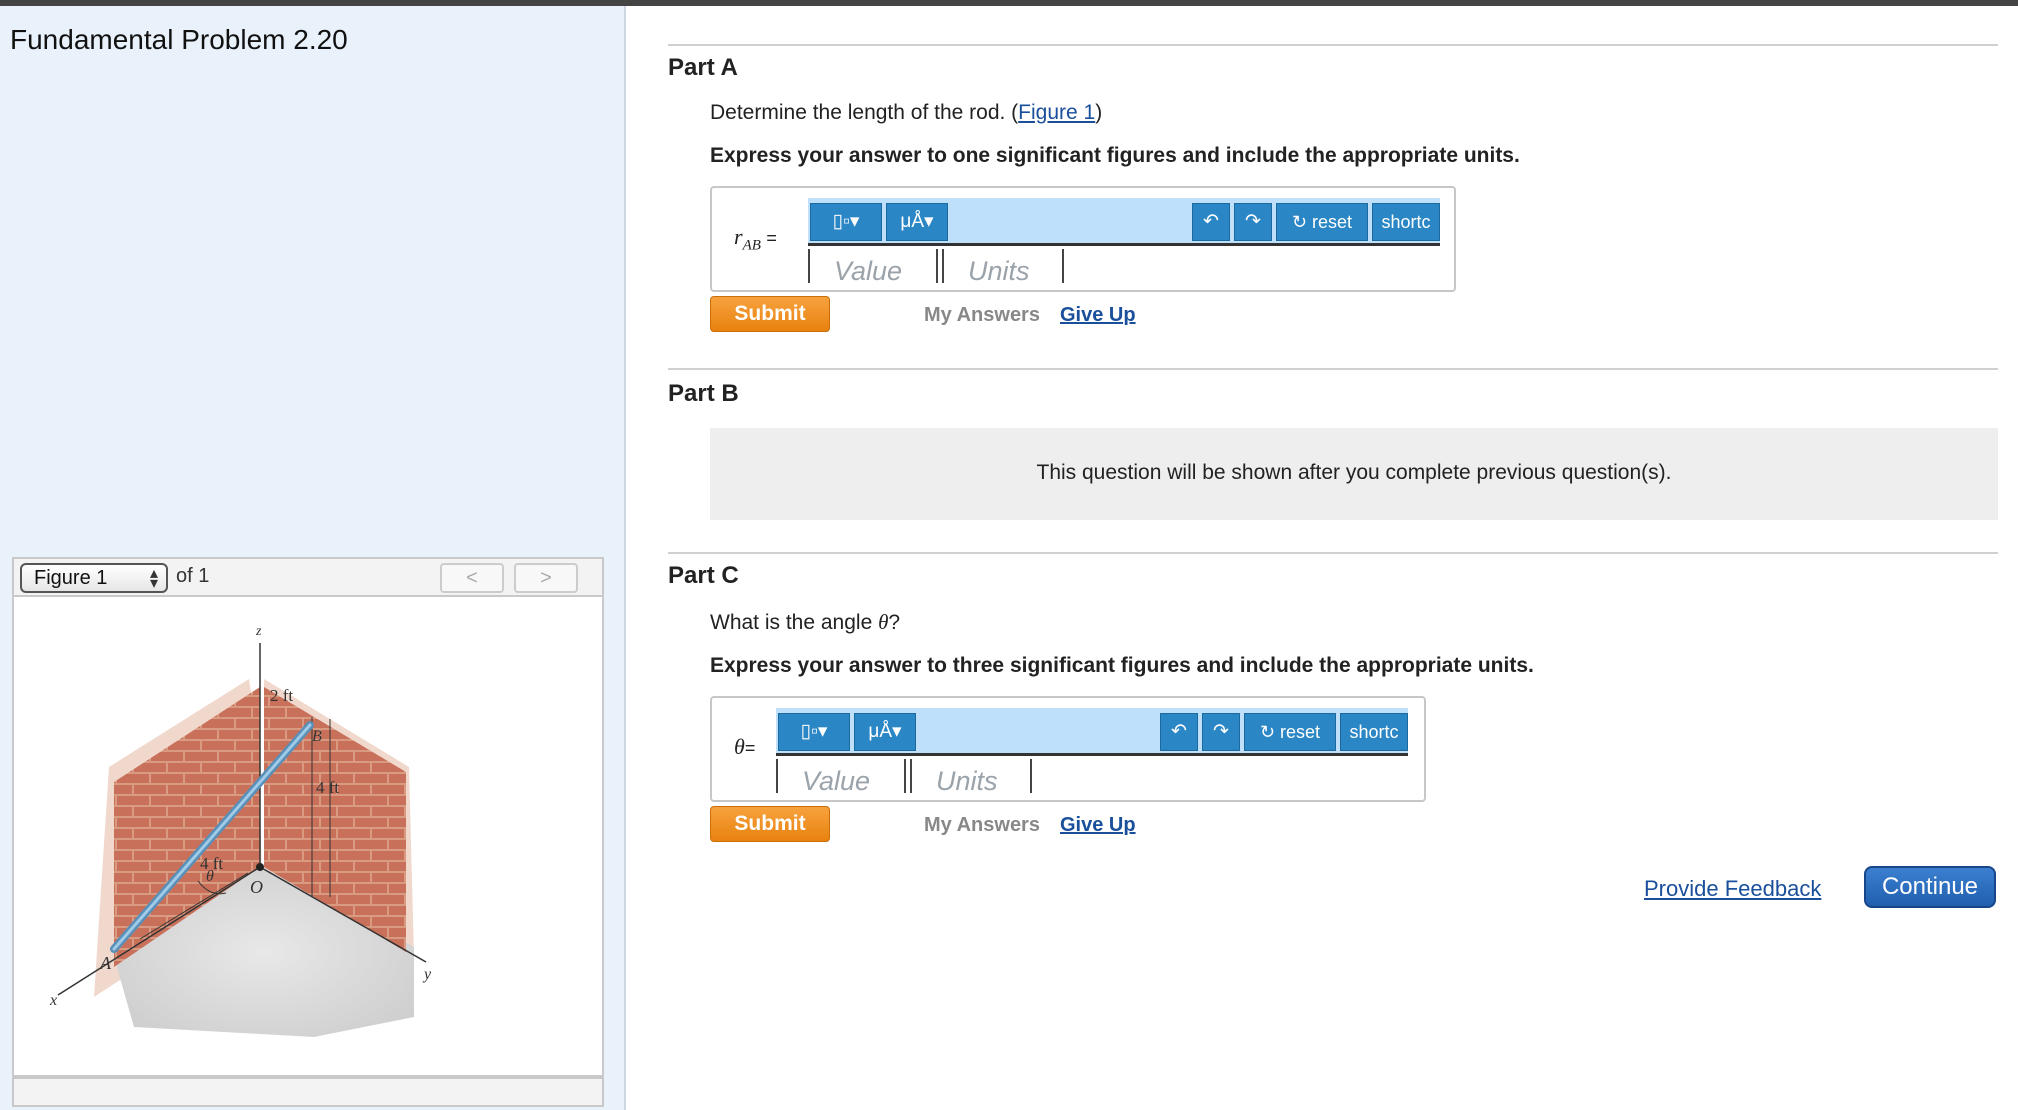  Describe the element at coordinates (472, 578) in the screenshot. I see `previous-figure-button: <` at that location.